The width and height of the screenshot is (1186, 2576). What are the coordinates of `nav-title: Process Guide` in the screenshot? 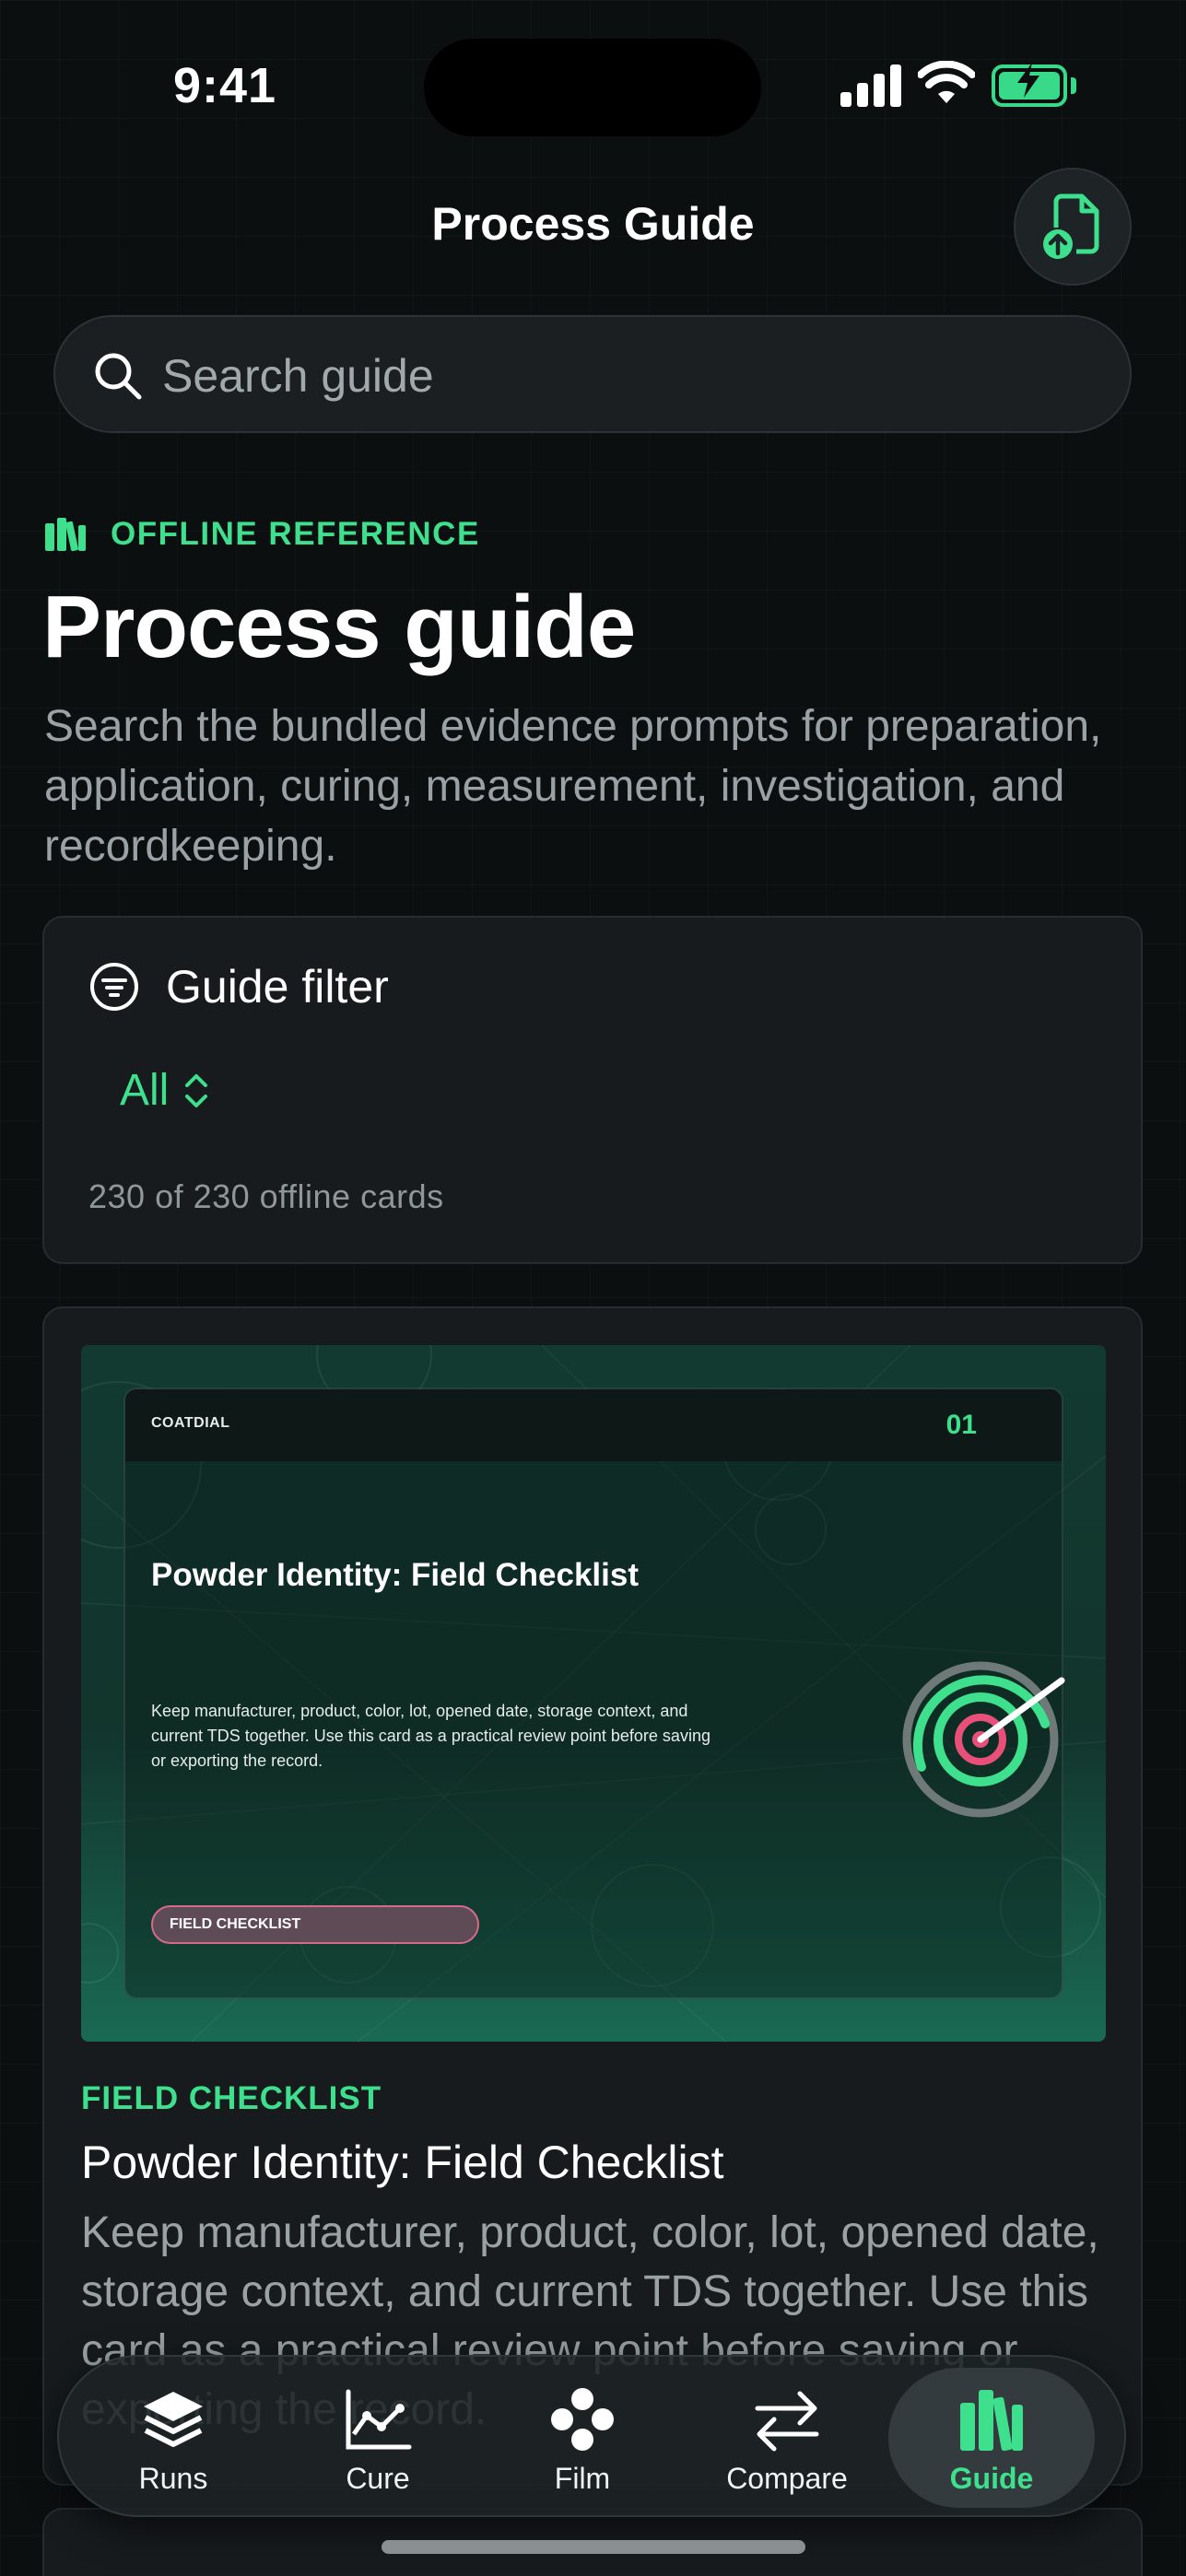 It's located at (593, 224).